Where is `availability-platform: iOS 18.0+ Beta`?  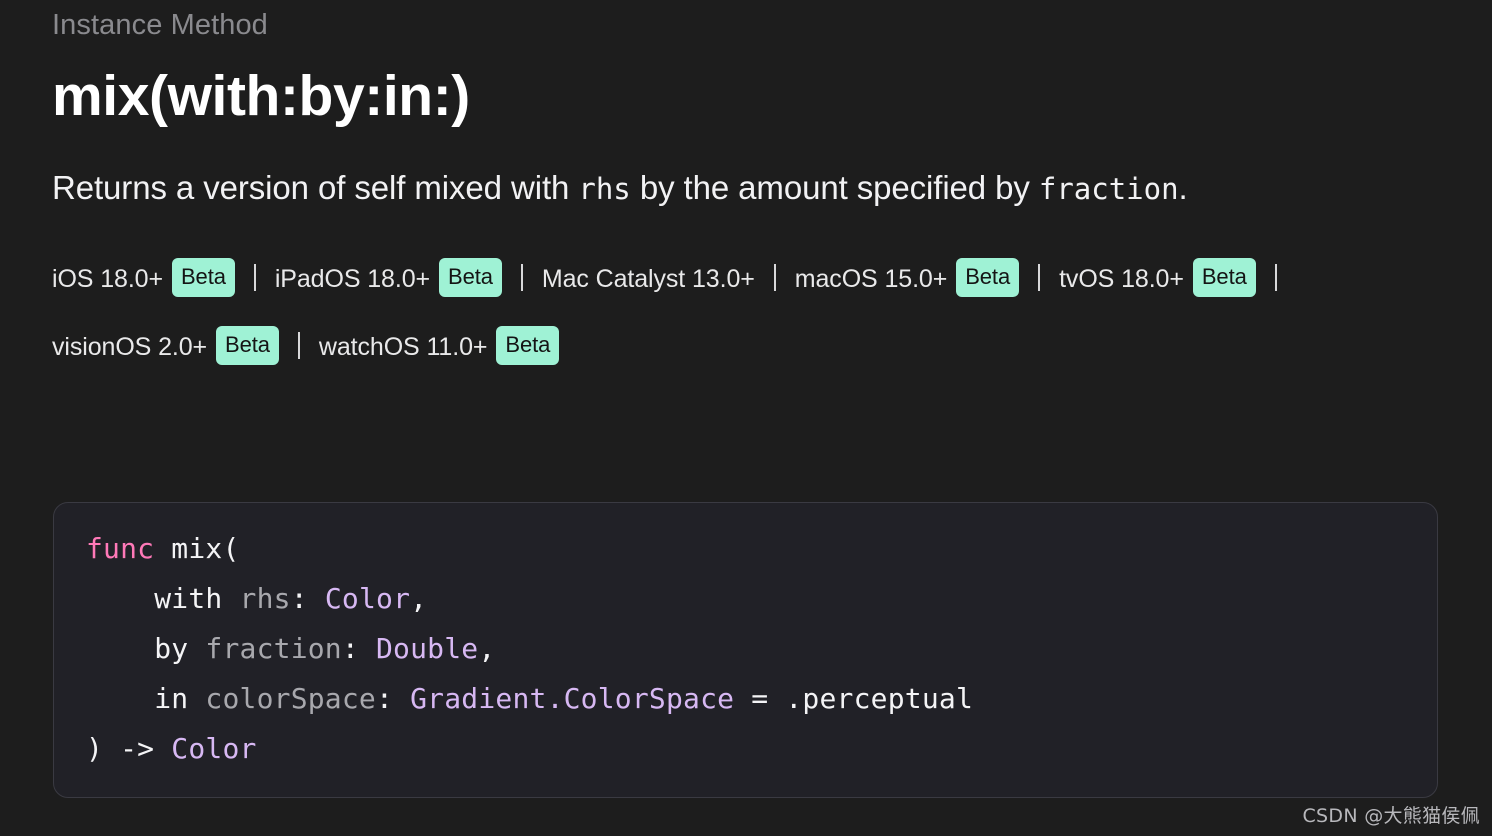
availability-platform: iOS 18.0+ Beta is located at coordinates (143, 278).